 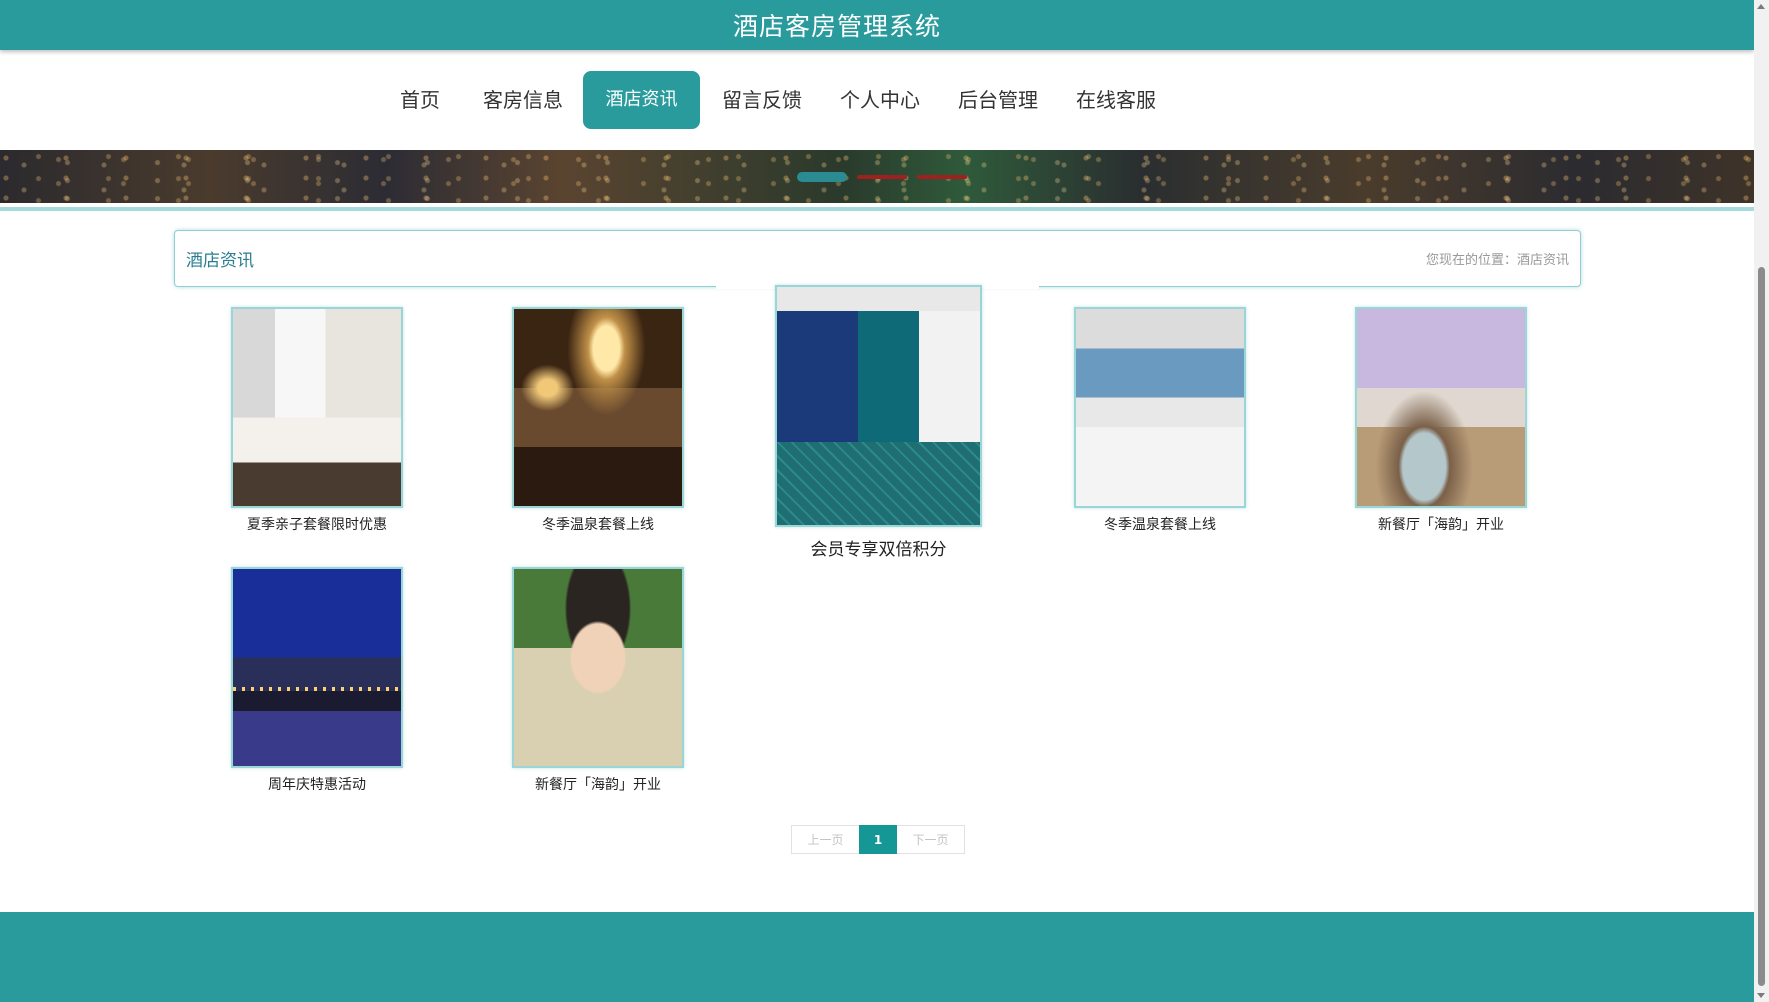 What do you see at coordinates (1116, 100) in the screenshot?
I see `nav-item-online-service: 在线客服` at bounding box center [1116, 100].